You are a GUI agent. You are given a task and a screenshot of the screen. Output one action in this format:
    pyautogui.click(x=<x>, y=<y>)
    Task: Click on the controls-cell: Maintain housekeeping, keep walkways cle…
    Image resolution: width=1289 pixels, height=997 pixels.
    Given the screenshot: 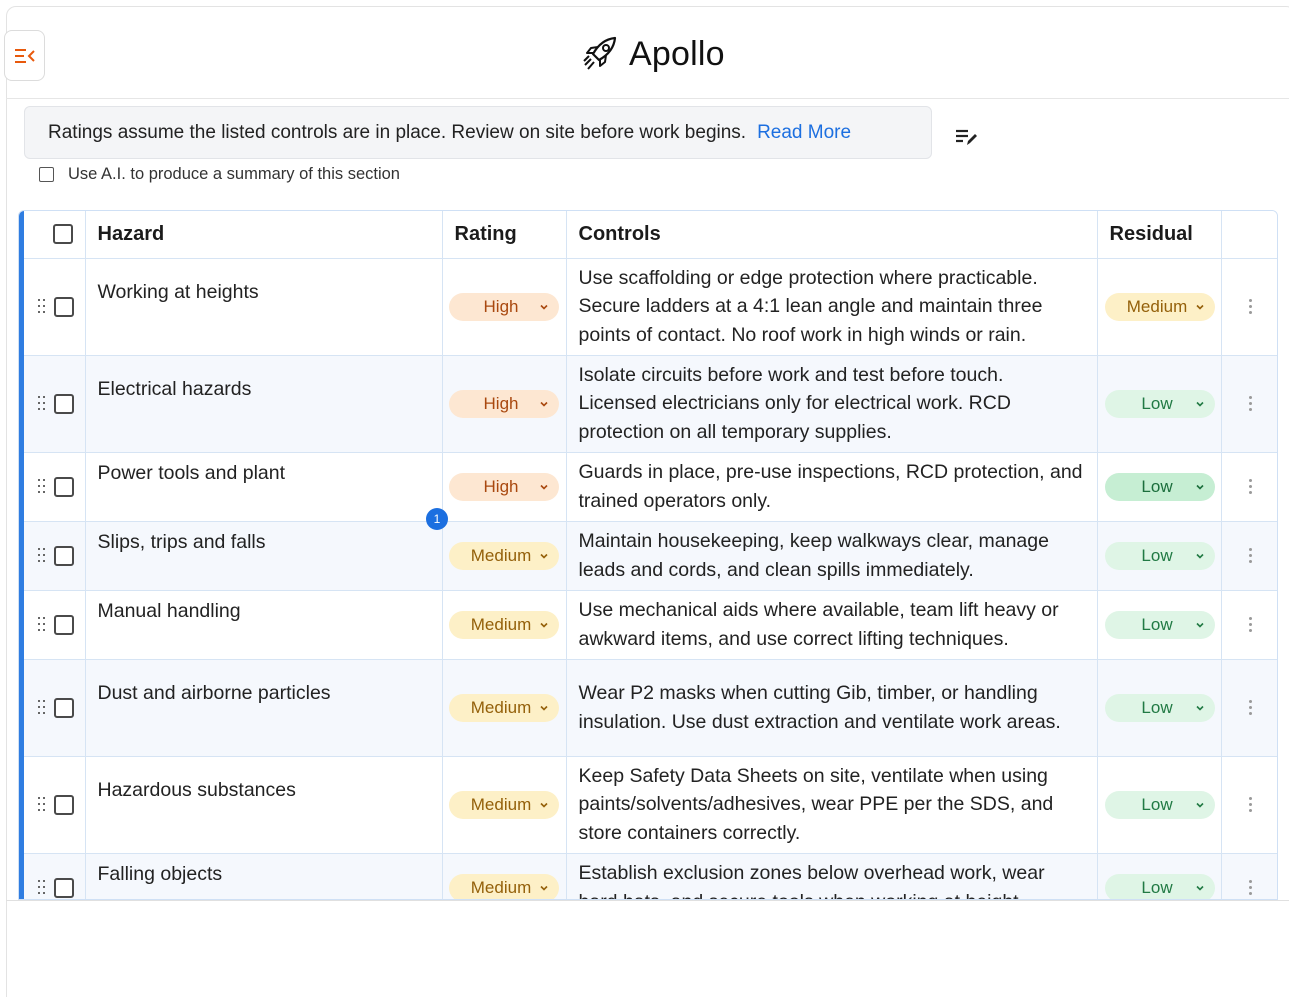 What is the action you would take?
    pyautogui.click(x=832, y=556)
    